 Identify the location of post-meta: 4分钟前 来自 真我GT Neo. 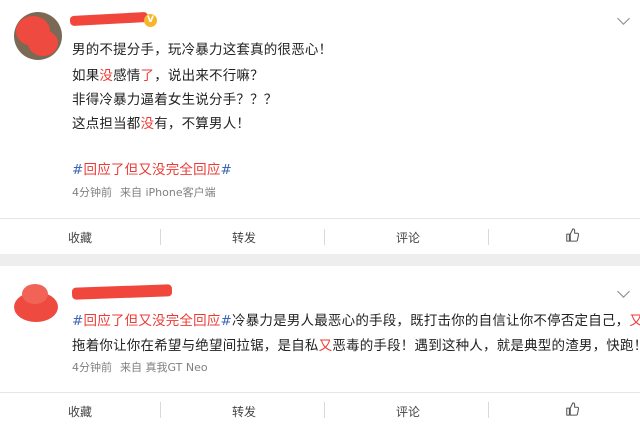
(144, 367).